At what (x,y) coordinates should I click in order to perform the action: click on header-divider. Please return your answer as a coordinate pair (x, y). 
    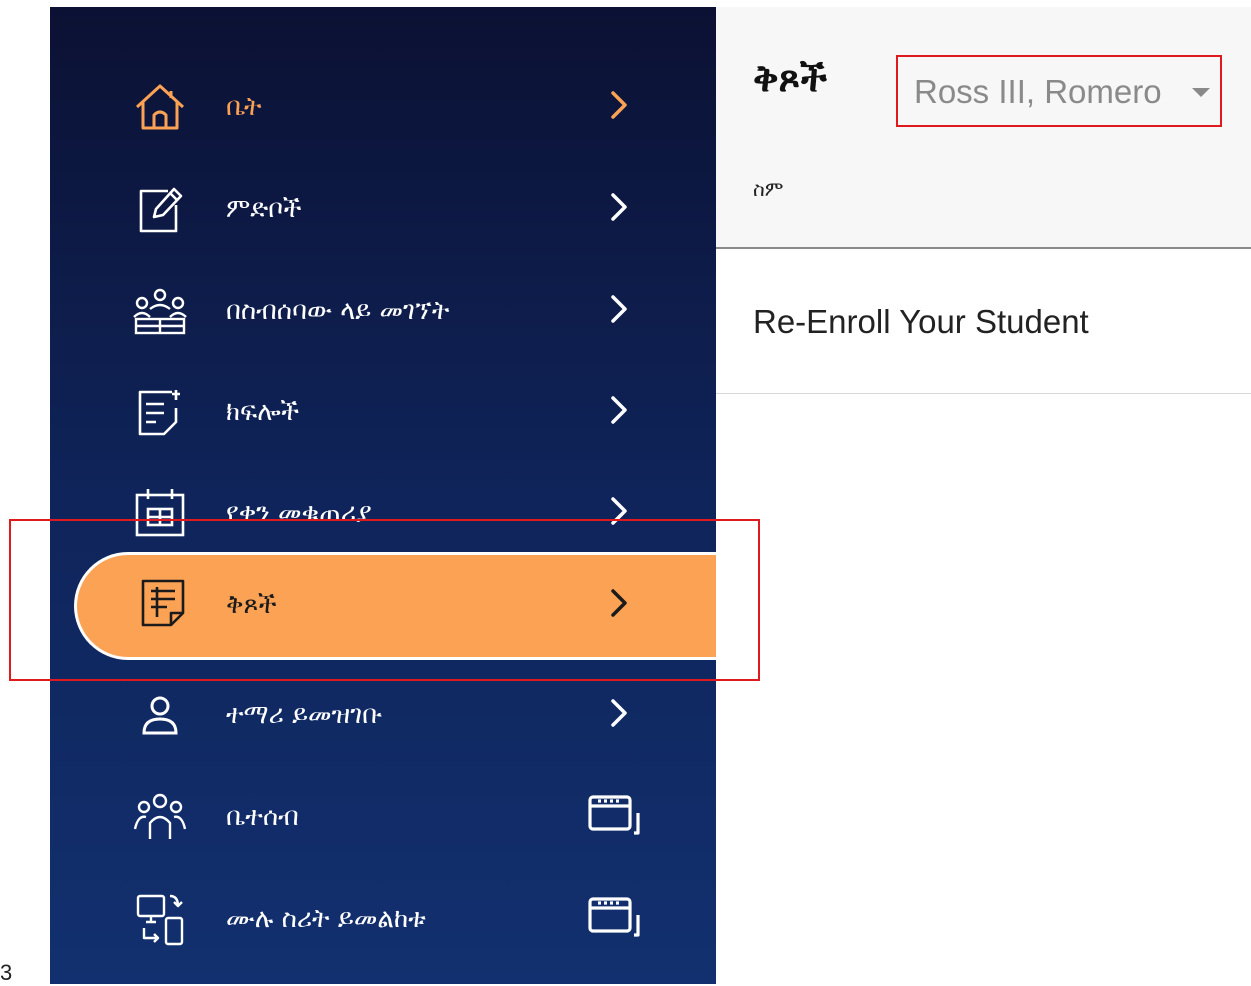
    Looking at the image, I should click on (983, 248).